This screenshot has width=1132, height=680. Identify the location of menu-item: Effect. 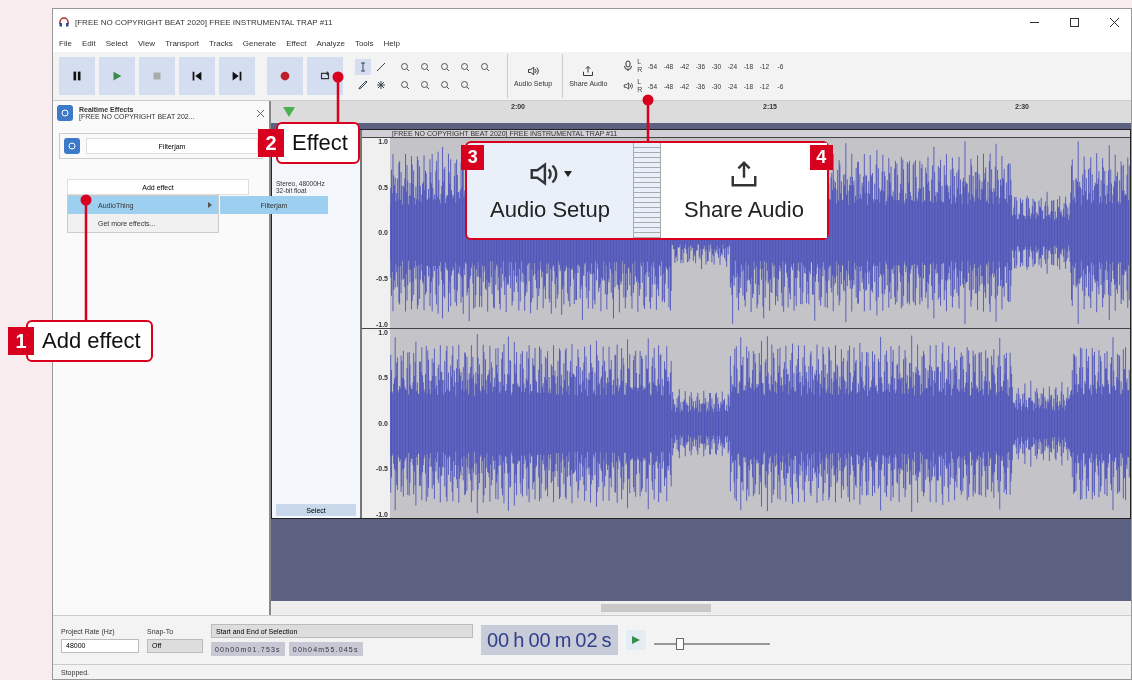
(296, 43).